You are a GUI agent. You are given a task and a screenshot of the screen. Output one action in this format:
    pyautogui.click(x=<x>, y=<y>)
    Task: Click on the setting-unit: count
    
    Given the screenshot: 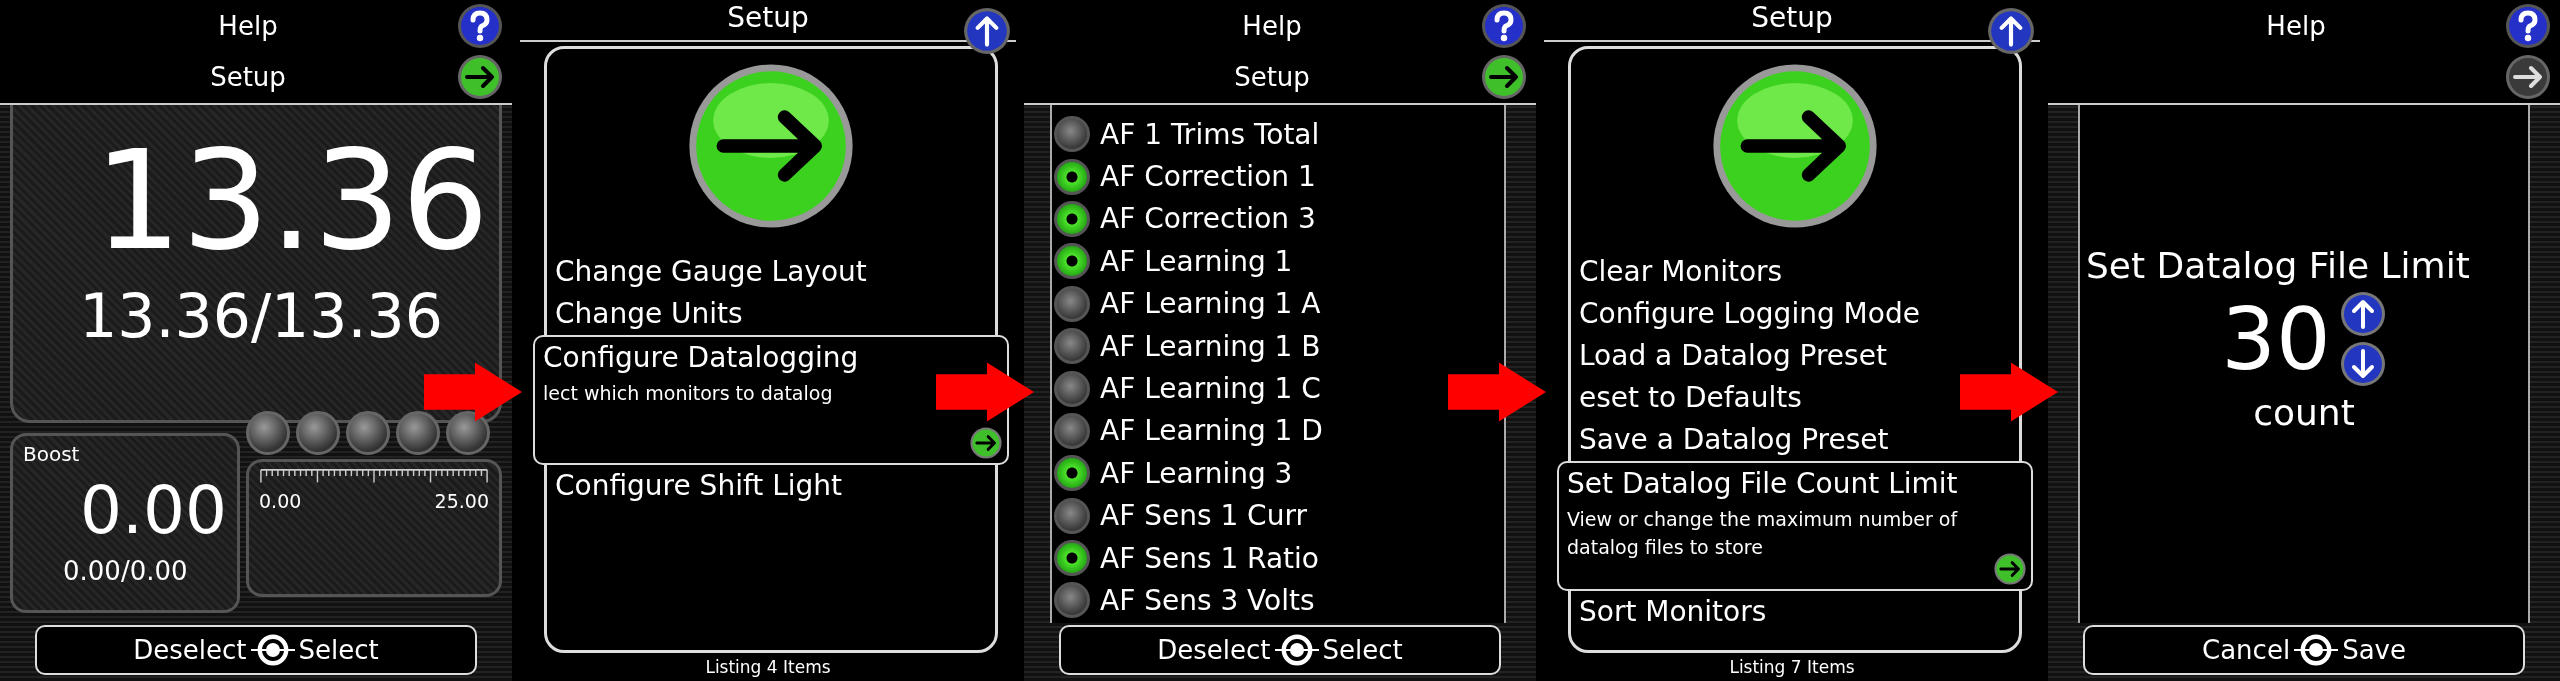 What is the action you would take?
    pyautogui.click(x=2304, y=412)
    